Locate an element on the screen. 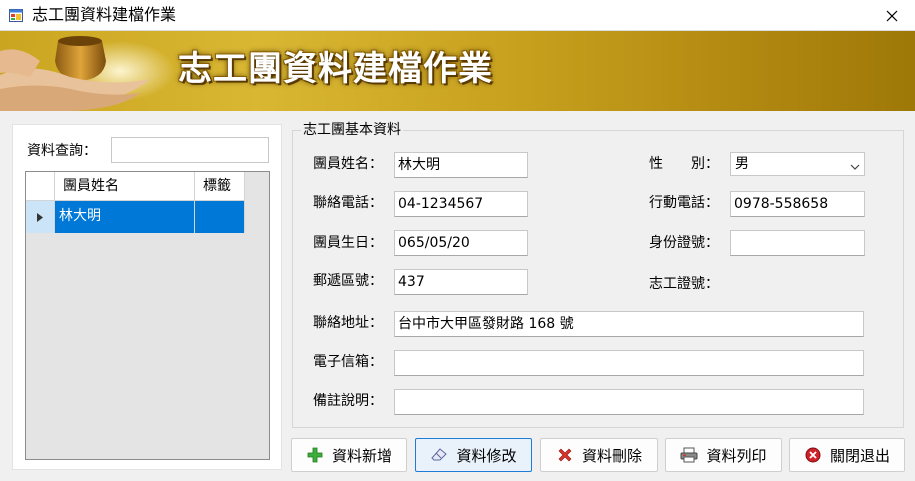 Image resolution: width=915 pixels, height=481 pixels. close-window-button is located at coordinates (892, 15).